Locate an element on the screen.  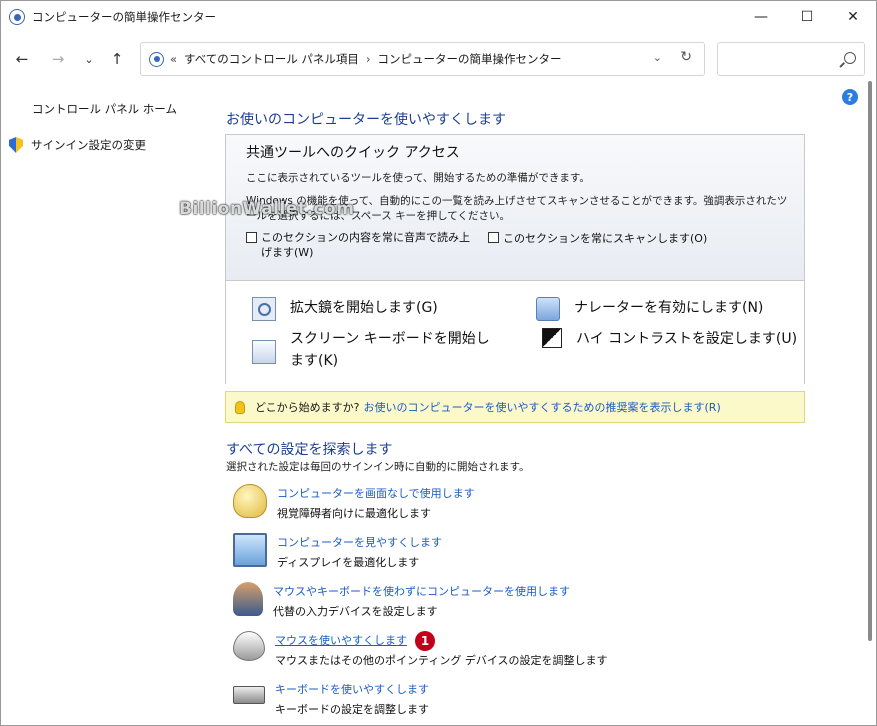
start-onscreen-keyboard-button: スクリーン キーボードを開始します(K) is located at coordinates (377, 350).